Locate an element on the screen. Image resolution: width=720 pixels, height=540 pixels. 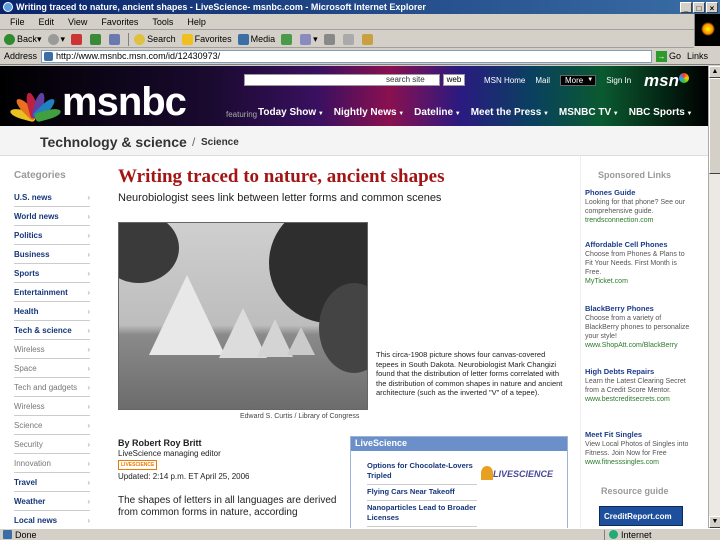
menu-edit: Edit is located at coordinates (47, 22).